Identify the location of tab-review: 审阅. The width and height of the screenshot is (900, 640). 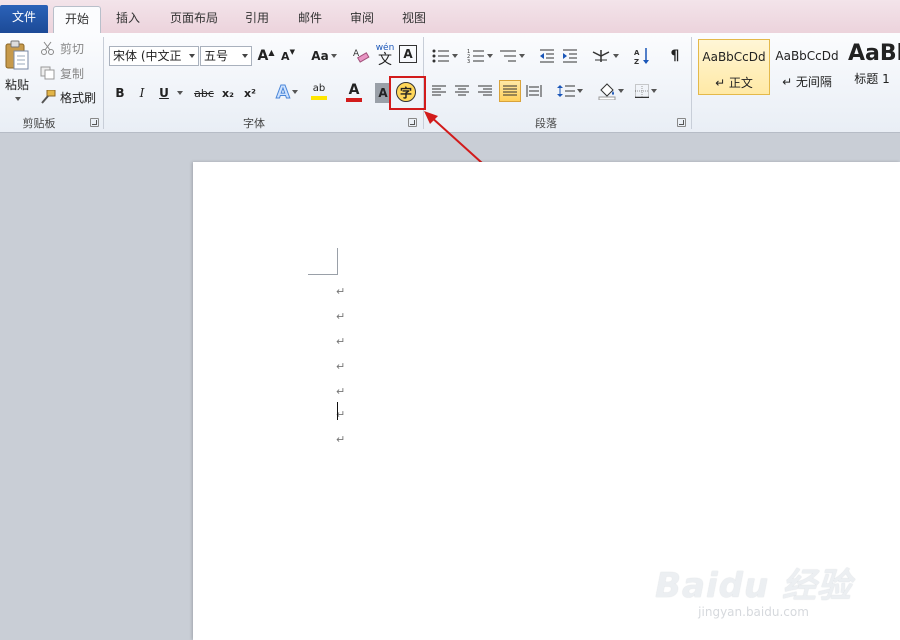
(362, 20).